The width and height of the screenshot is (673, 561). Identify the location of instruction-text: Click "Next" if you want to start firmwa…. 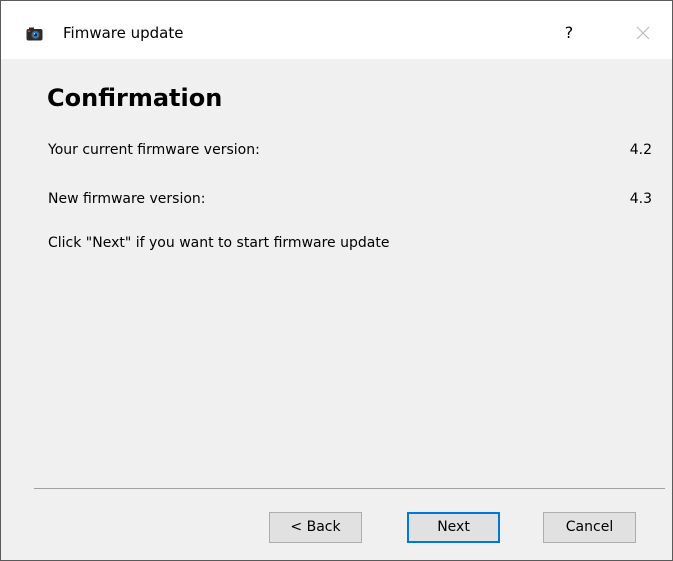
(219, 243).